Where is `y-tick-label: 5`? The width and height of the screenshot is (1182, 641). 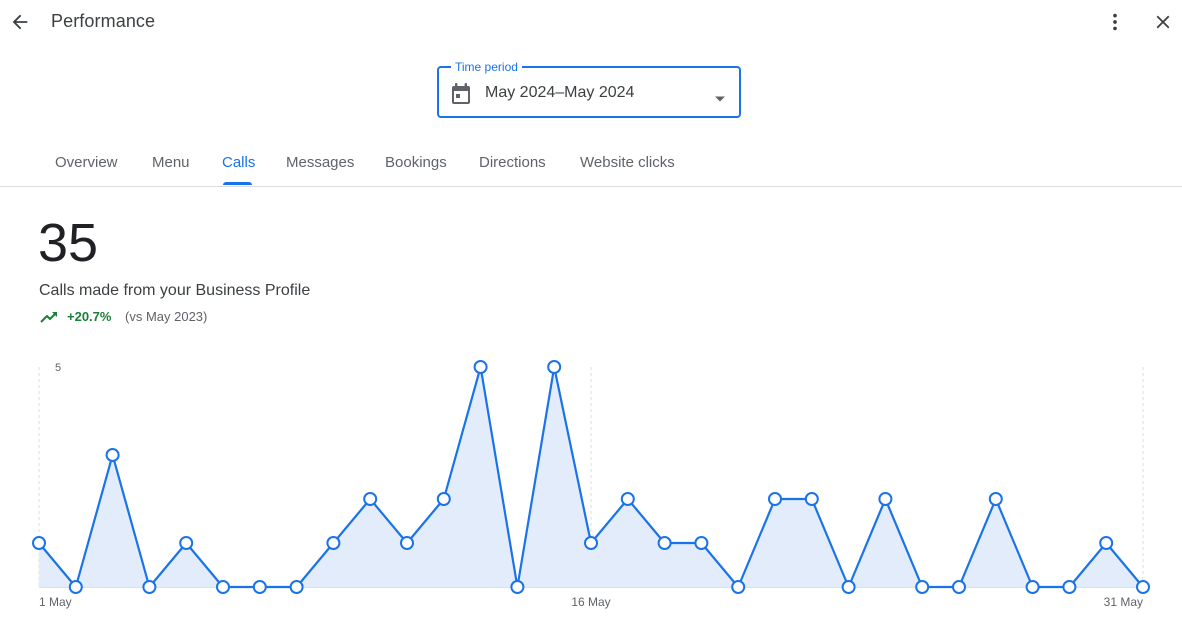
y-tick-label: 5 is located at coordinates (58, 368).